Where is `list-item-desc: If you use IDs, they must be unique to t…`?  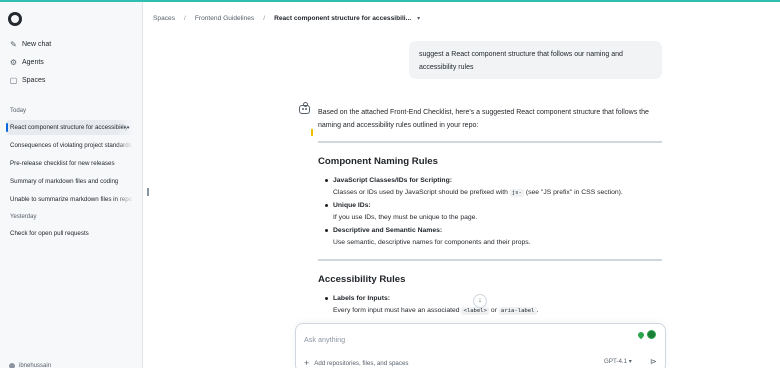
list-item-desc: If you use IDs, they must be unique to t… is located at coordinates (405, 217).